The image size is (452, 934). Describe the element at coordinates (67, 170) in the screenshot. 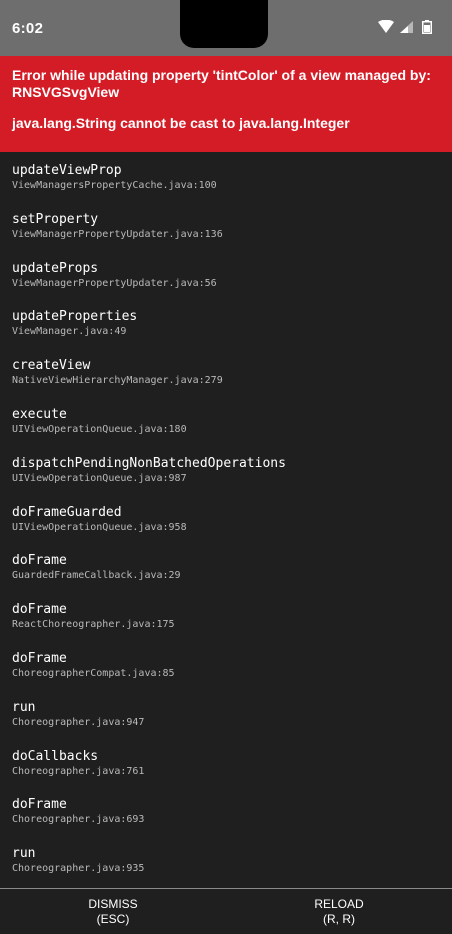

I see `frame-method: updateViewProp` at that location.